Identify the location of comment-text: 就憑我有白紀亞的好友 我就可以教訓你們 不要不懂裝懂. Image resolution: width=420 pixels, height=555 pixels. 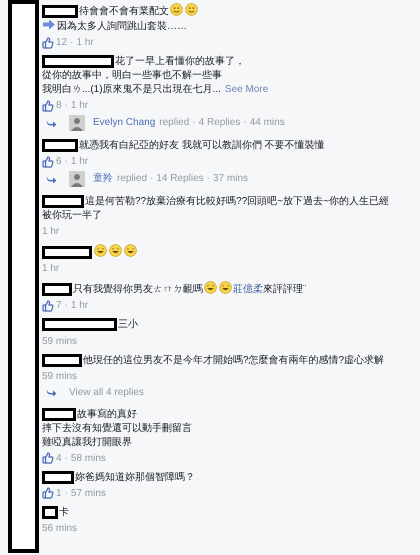
(202, 146).